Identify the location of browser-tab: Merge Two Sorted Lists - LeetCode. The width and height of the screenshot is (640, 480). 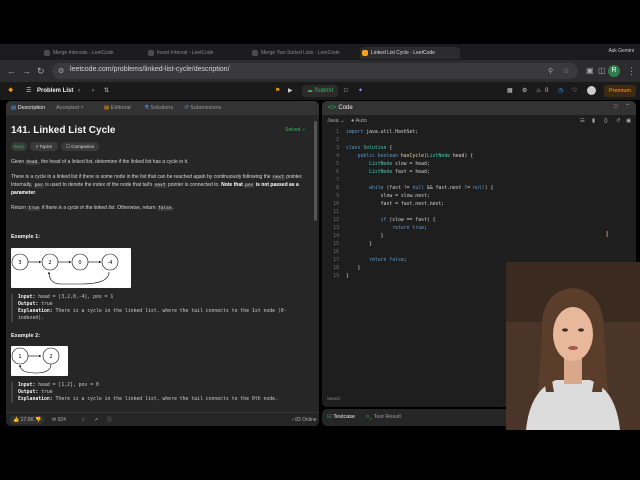
(303, 53).